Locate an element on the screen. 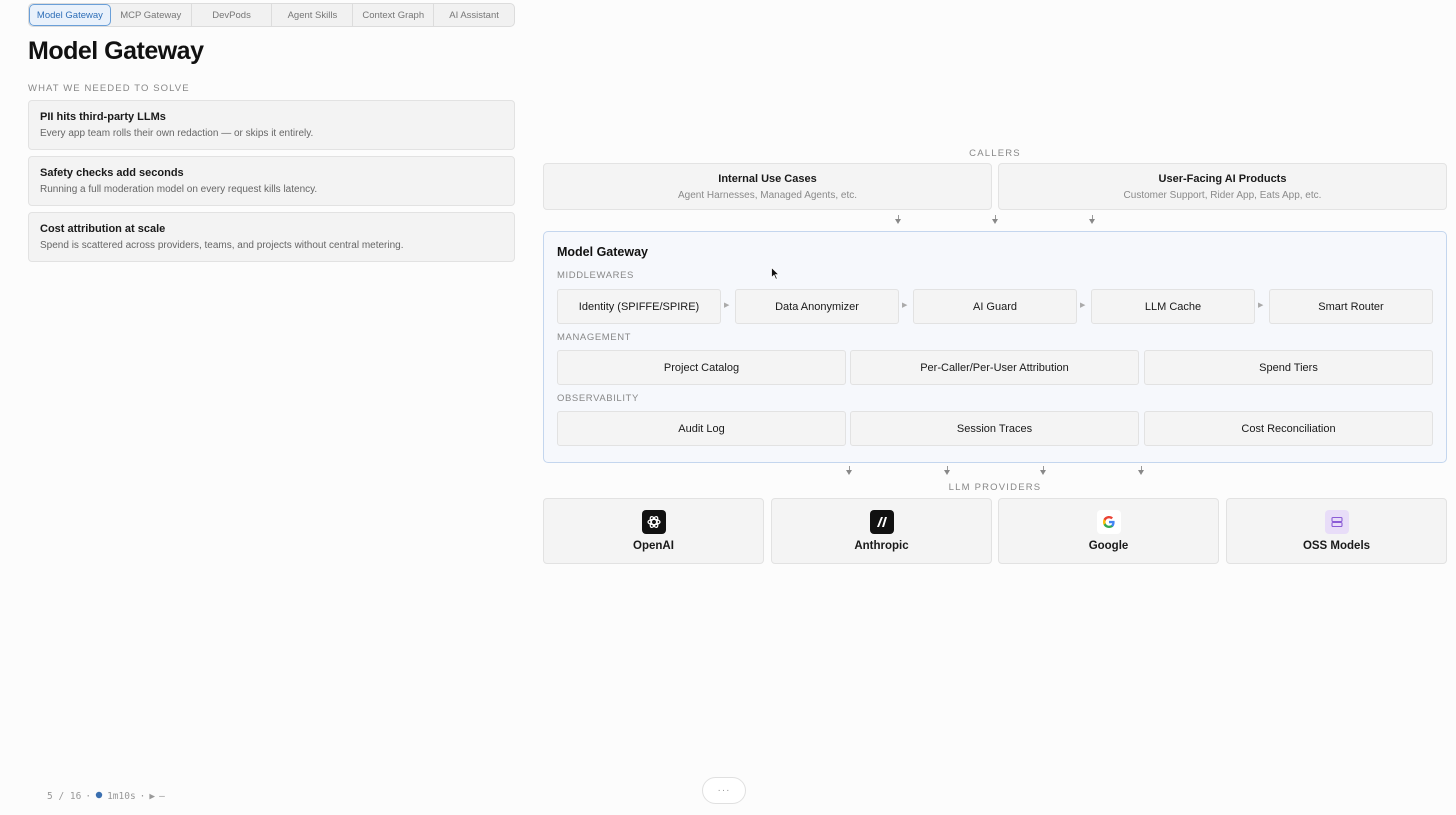 This screenshot has height=815, width=1456. tab-devpods: DevPods is located at coordinates (232, 15).